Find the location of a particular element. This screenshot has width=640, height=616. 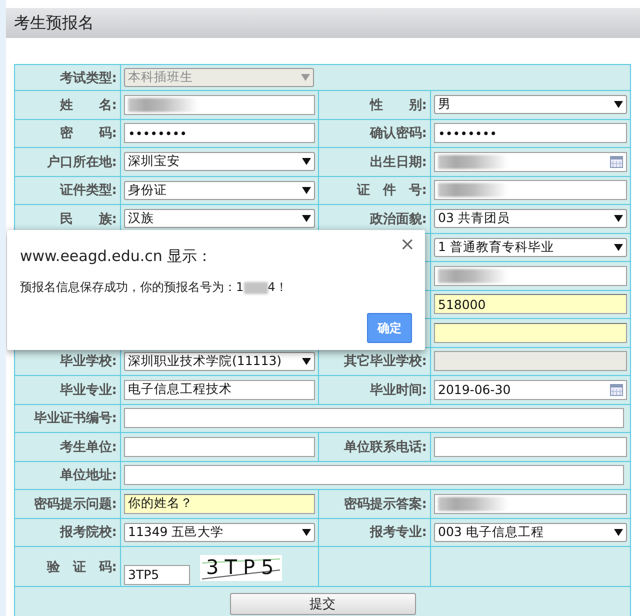

dropdown: 003 电子信息工程 is located at coordinates (531, 532).